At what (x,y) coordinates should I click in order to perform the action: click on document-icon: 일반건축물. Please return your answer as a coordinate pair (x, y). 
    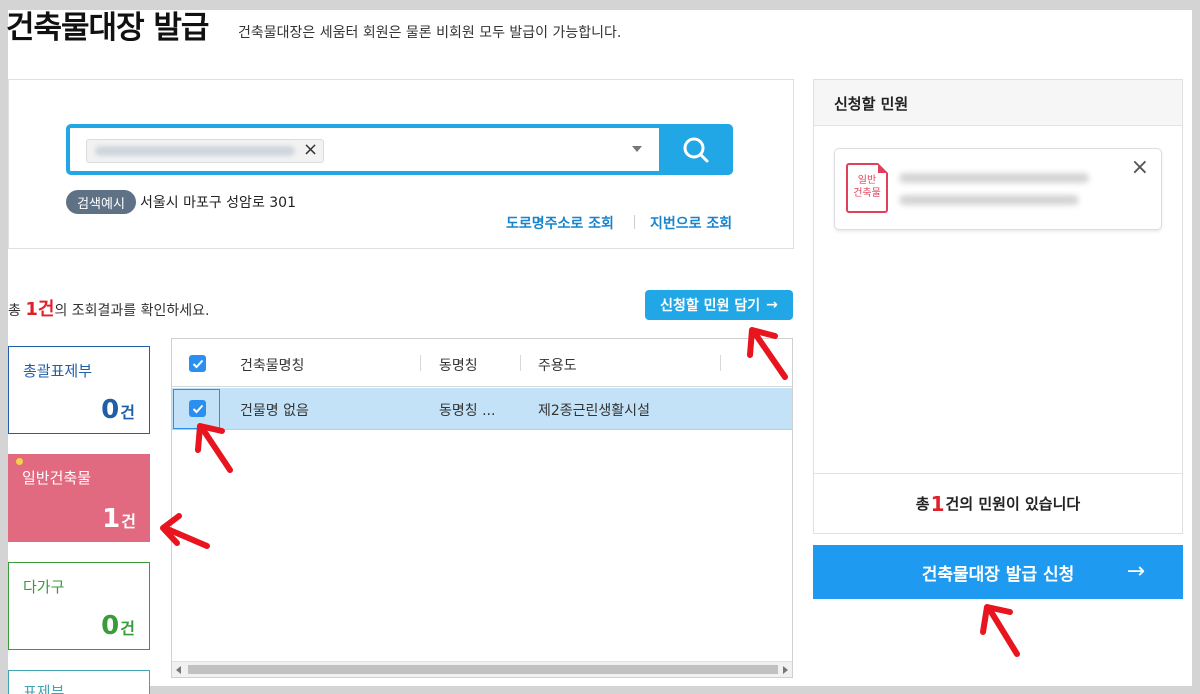
    Looking at the image, I should click on (867, 188).